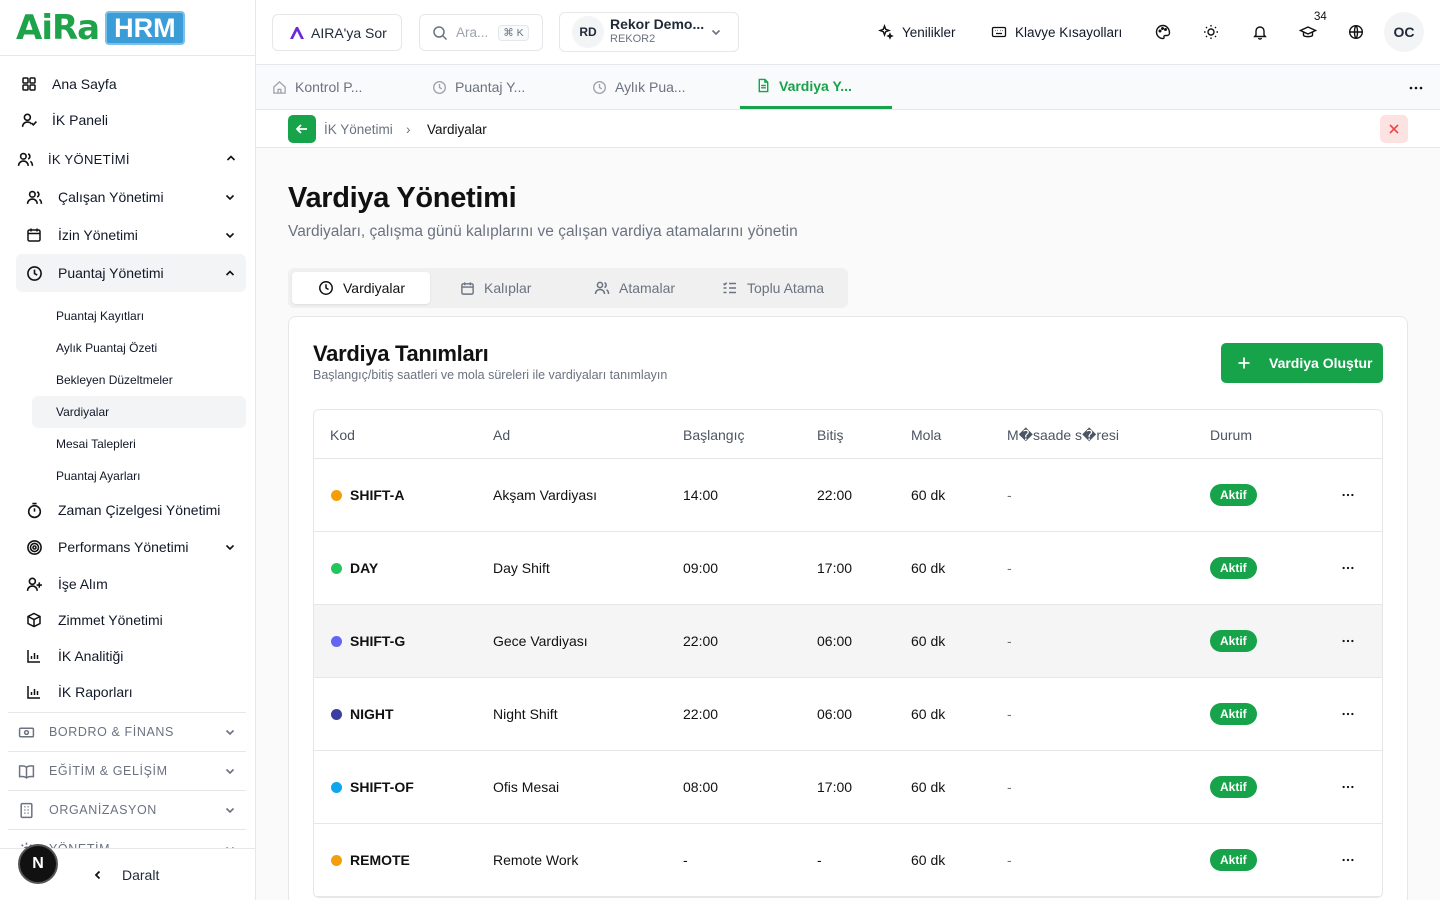 This screenshot has width=1440, height=900. I want to click on sidebar-item-label: Performans Yönetimi, so click(123, 547).